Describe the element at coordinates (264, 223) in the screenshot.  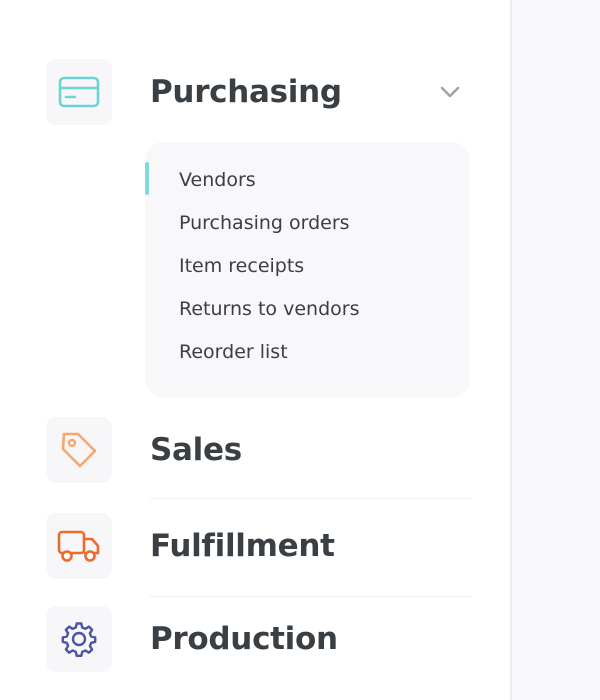
I see `submenu-item-purchasing-orders: Purchasing orders` at that location.